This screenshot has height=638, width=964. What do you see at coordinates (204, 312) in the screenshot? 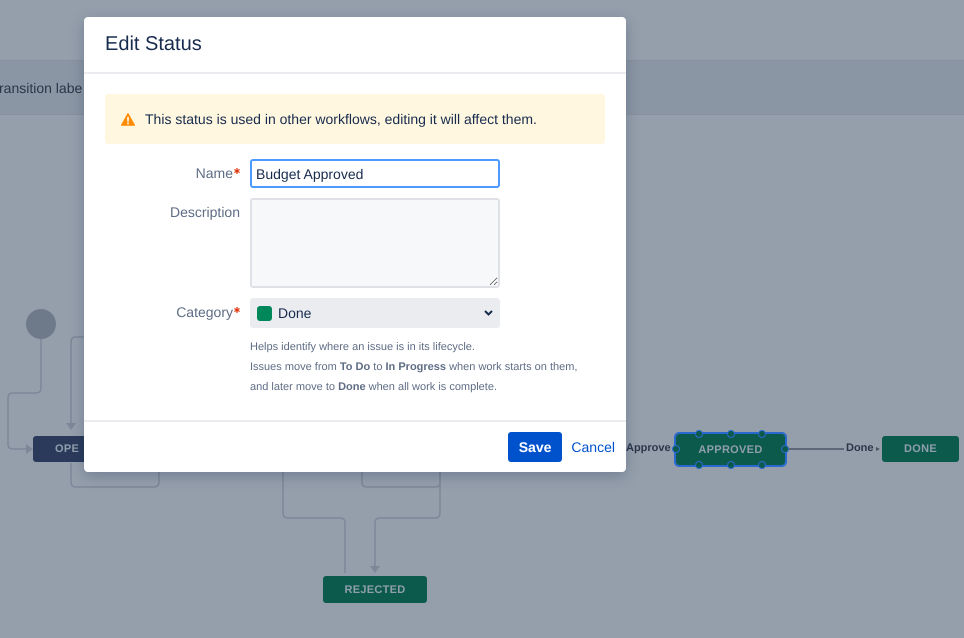
I see `field-label: Category` at bounding box center [204, 312].